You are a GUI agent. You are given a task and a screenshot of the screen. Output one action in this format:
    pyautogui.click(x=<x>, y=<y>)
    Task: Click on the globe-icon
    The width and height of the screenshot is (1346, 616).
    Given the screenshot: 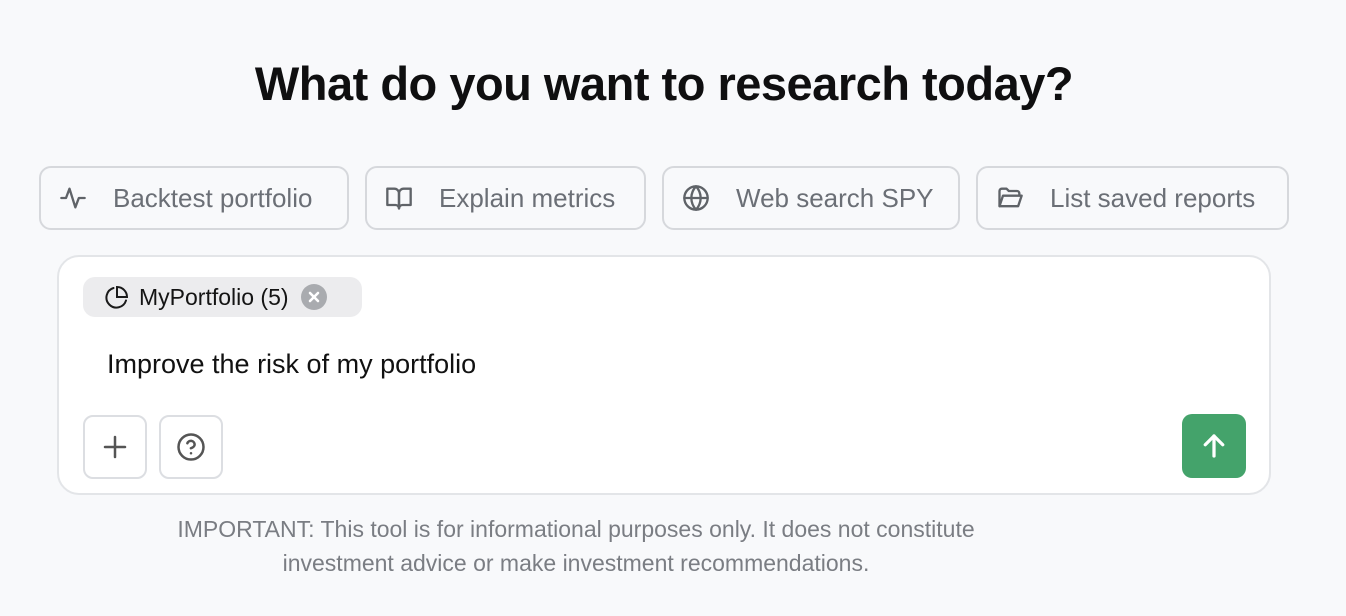 What is the action you would take?
    pyautogui.click(x=696, y=198)
    